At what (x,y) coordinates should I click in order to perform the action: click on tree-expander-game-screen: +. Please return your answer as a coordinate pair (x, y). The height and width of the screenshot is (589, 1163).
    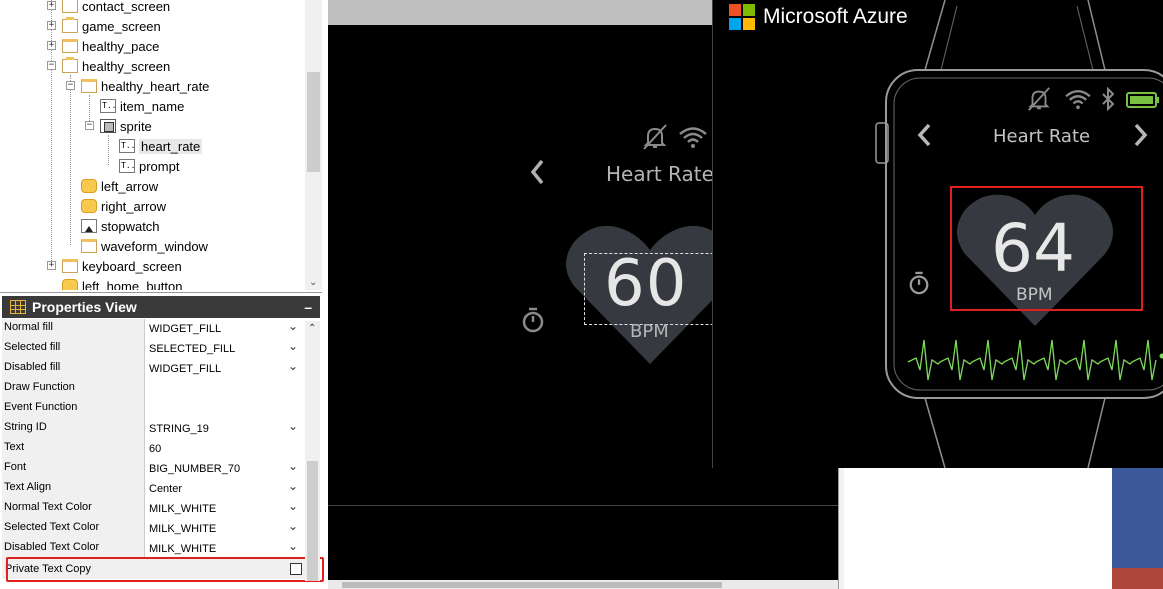
    Looking at the image, I should click on (51, 25).